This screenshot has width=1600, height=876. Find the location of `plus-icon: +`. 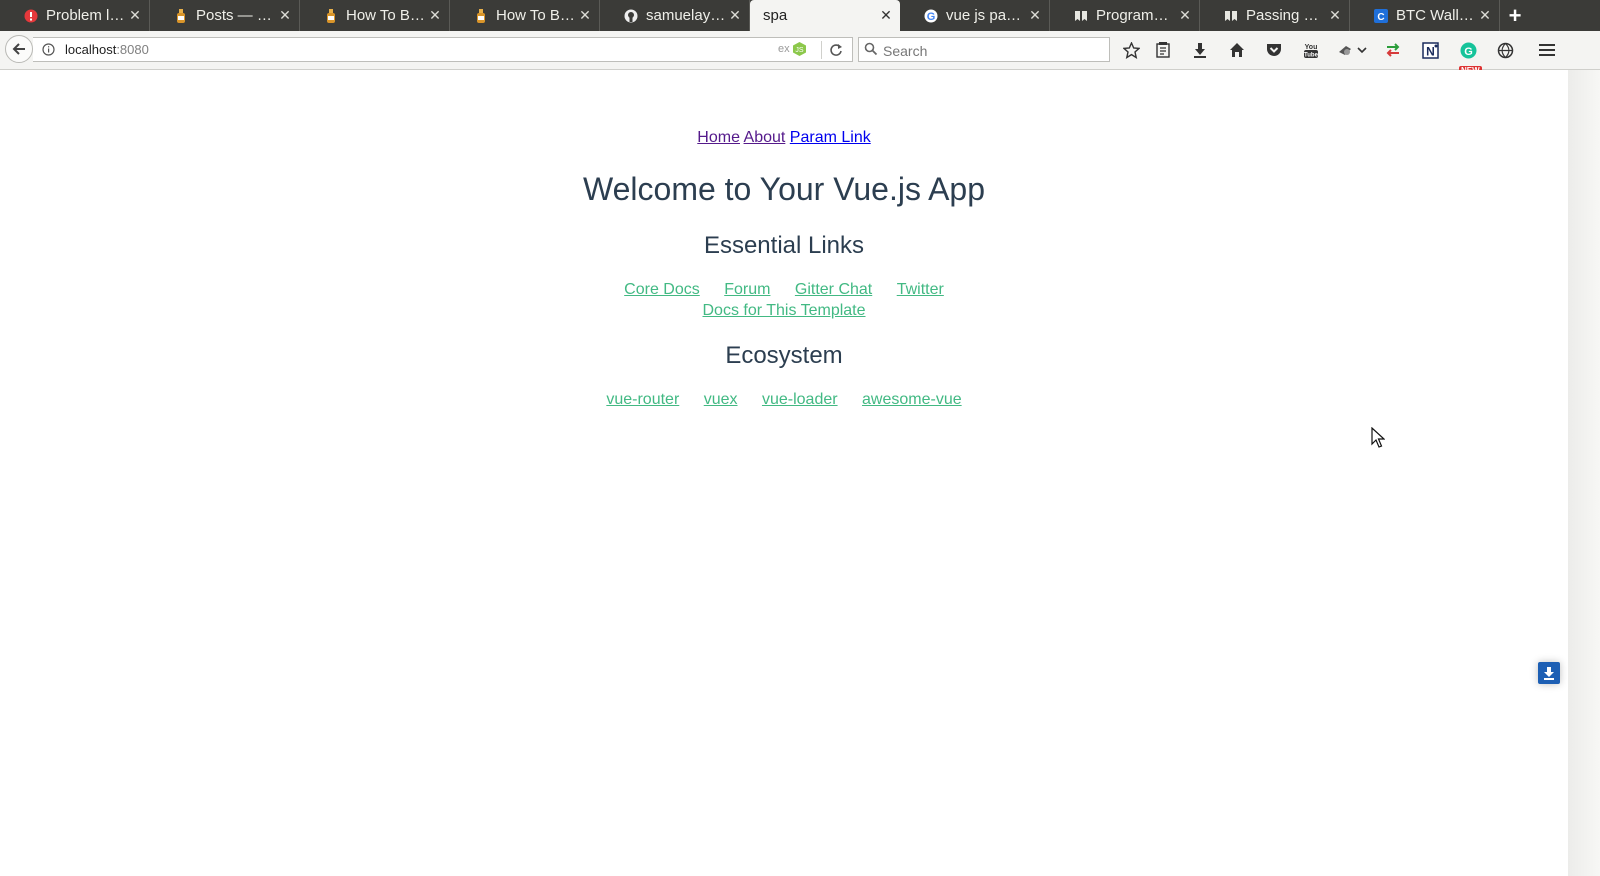

plus-icon: + is located at coordinates (1515, 15).